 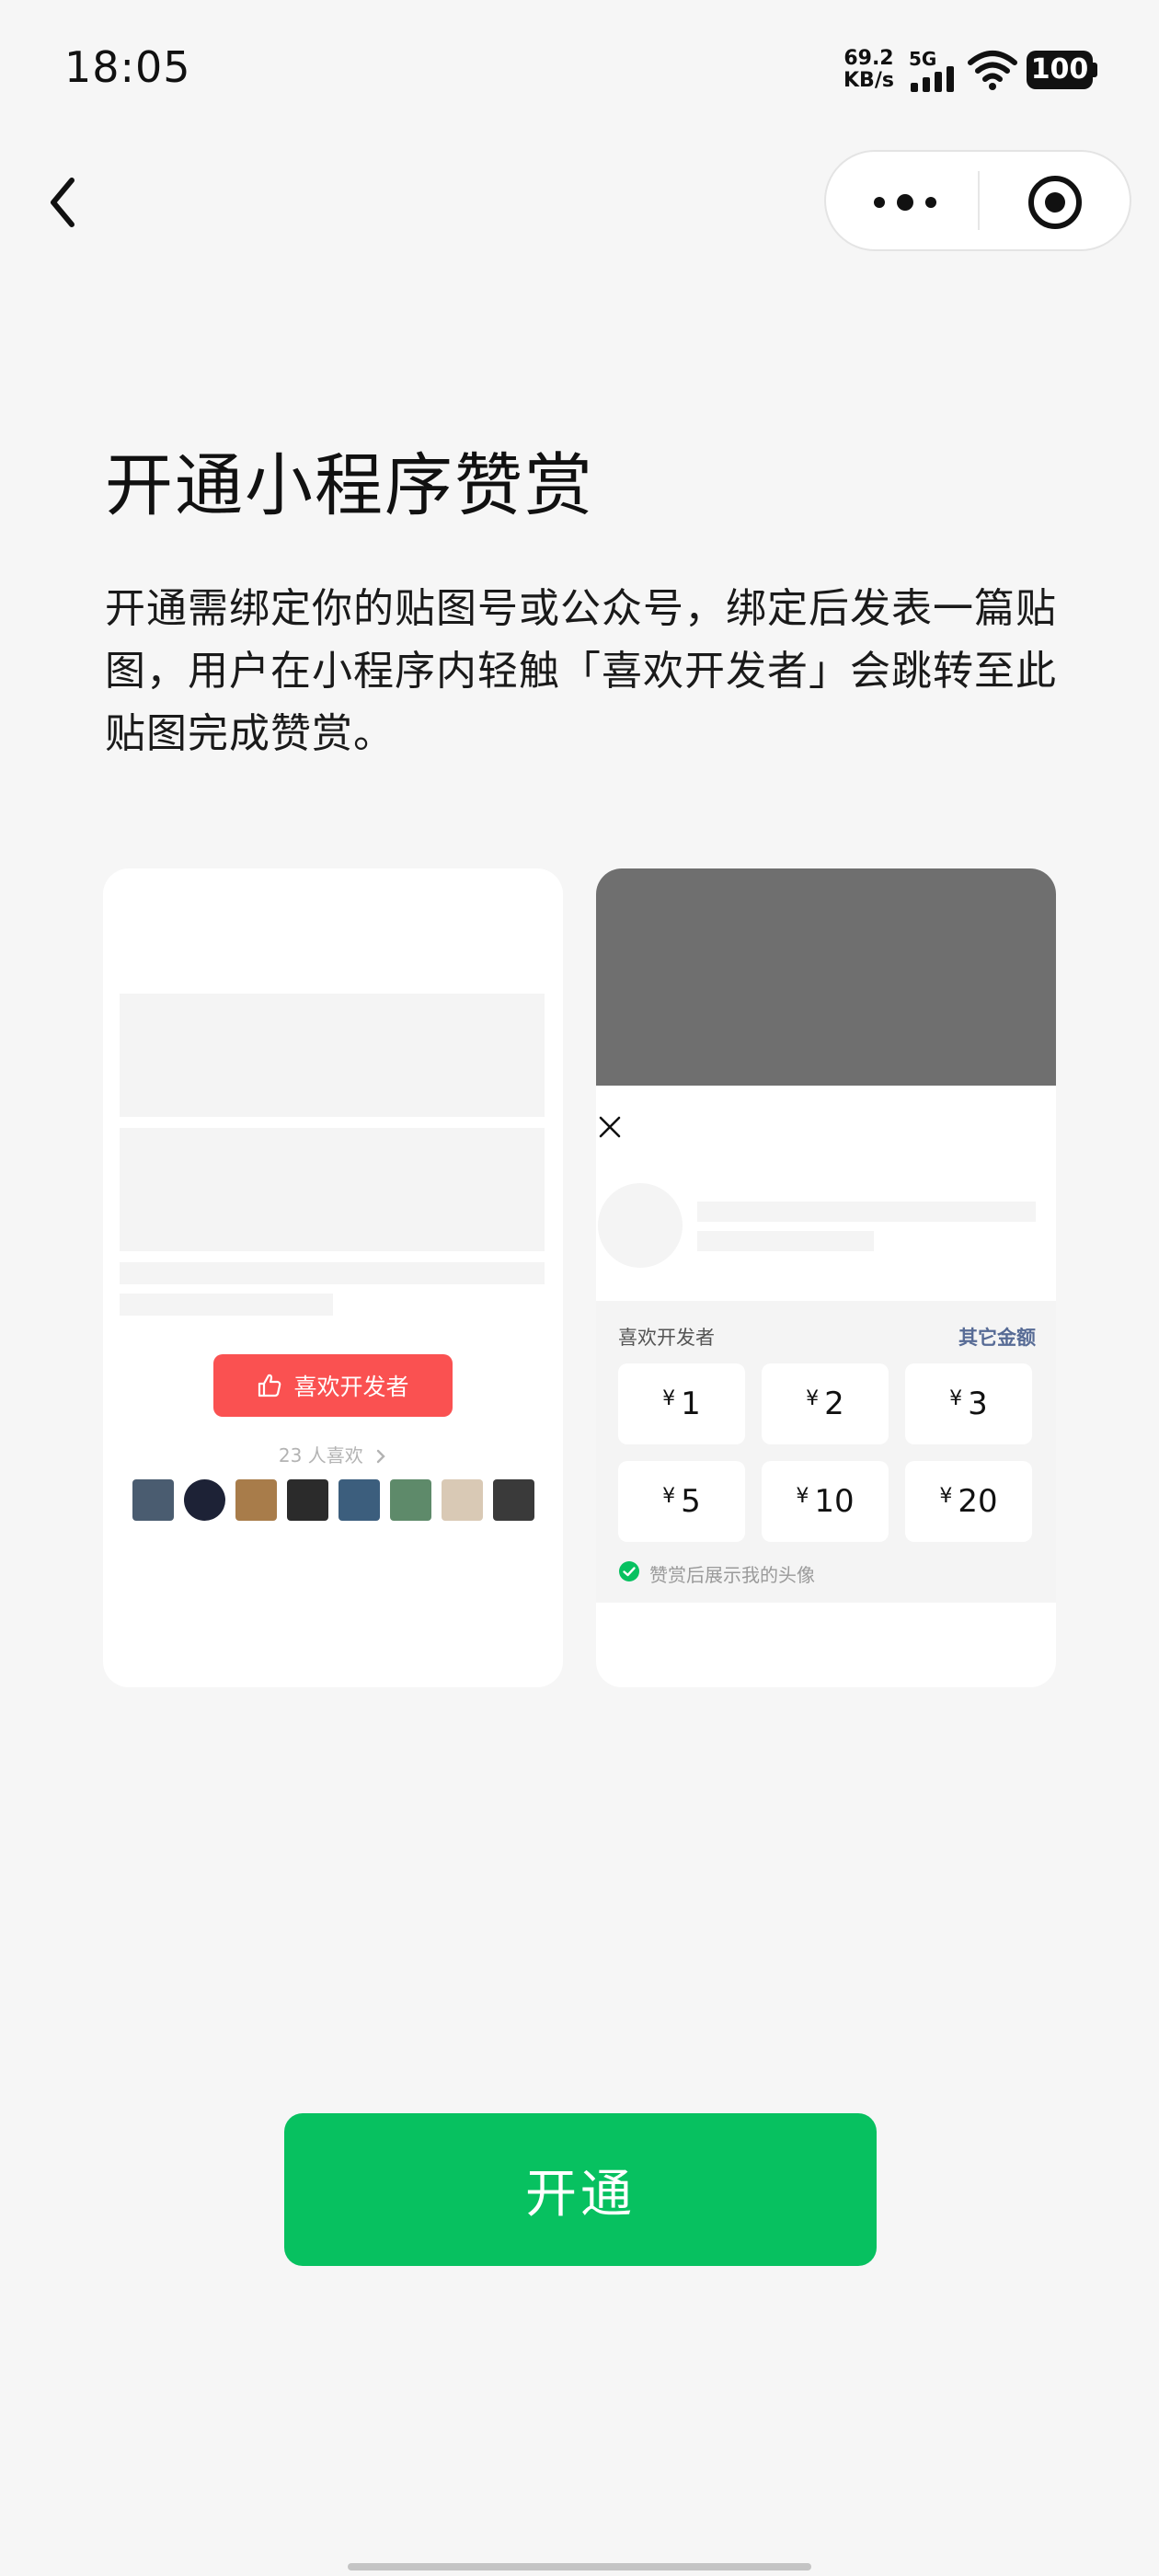 I want to click on preview-card-reward: 喜欢开发者 其它金额 ¥1 ¥2 ¥3 ¥5 ¥10 ¥20 赞赏后展示我的头像, so click(x=826, y=1277).